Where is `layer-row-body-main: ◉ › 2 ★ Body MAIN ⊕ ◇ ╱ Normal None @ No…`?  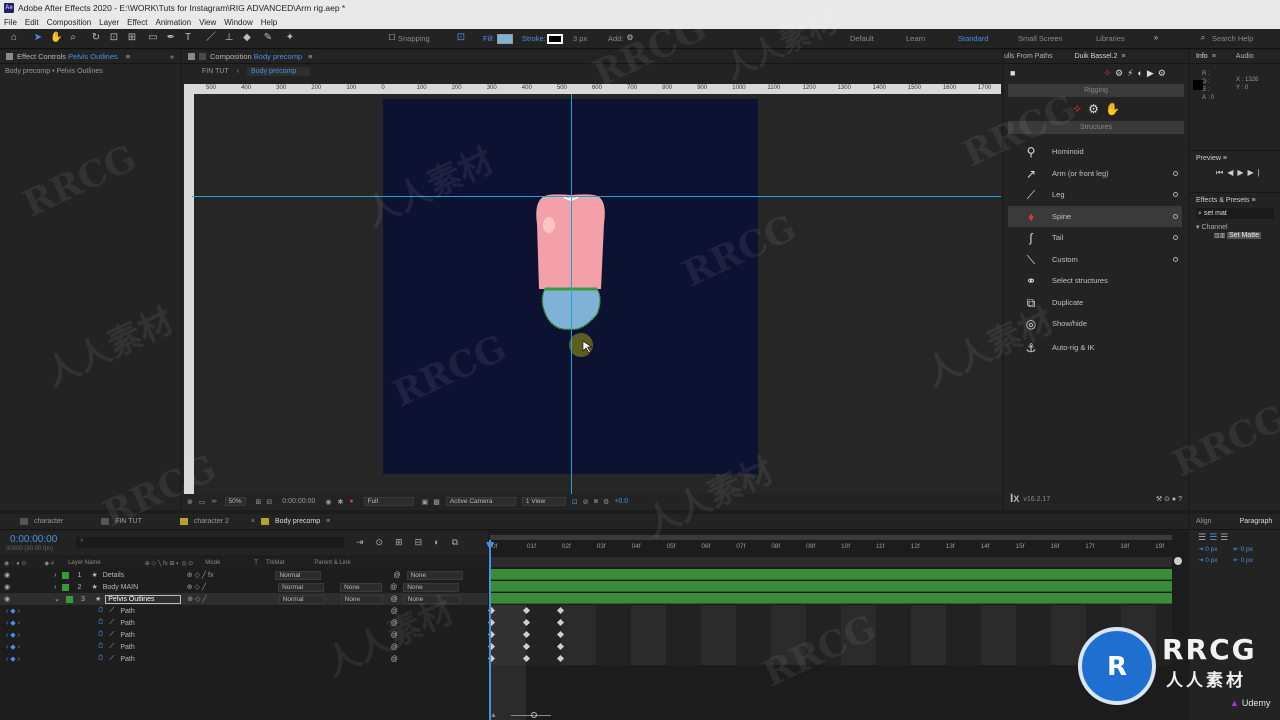 layer-row-body-main: ◉ › 2 ★ Body MAIN ⊕ ◇ ╱ Normal None @ No… is located at coordinates (245, 587).